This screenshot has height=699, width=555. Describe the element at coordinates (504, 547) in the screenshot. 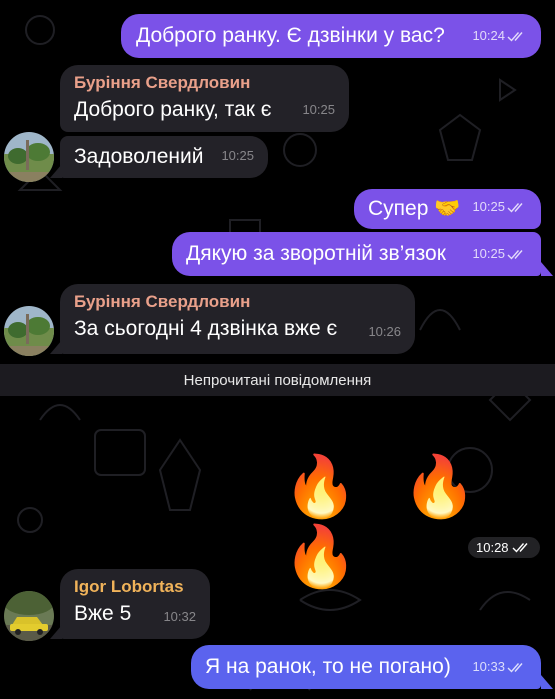

I see `message-time: 10:28` at that location.